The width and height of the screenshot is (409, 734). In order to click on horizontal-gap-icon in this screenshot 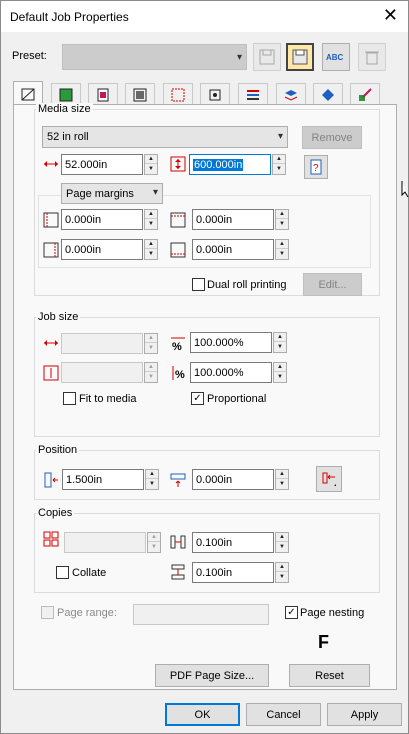, I will do `click(178, 542)`.